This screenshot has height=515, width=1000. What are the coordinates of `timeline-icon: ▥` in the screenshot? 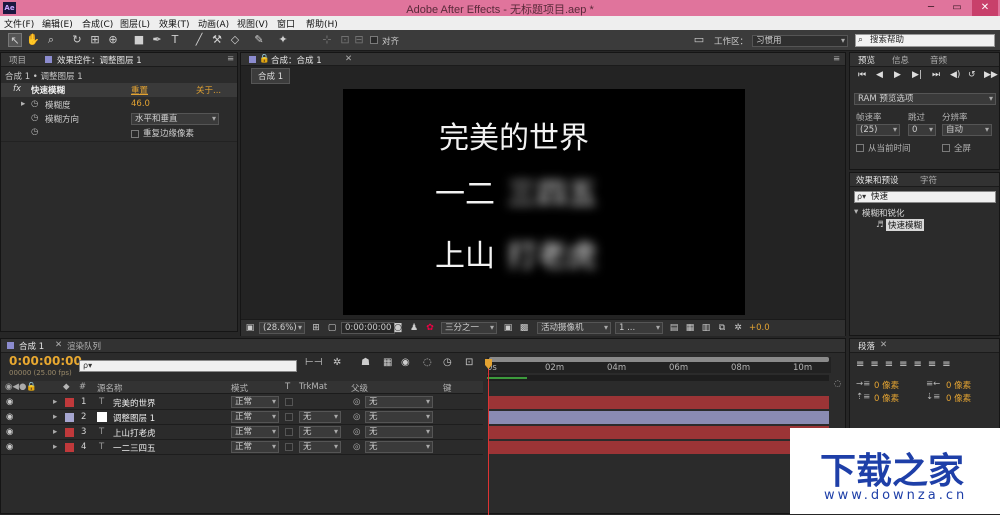 It's located at (706, 328).